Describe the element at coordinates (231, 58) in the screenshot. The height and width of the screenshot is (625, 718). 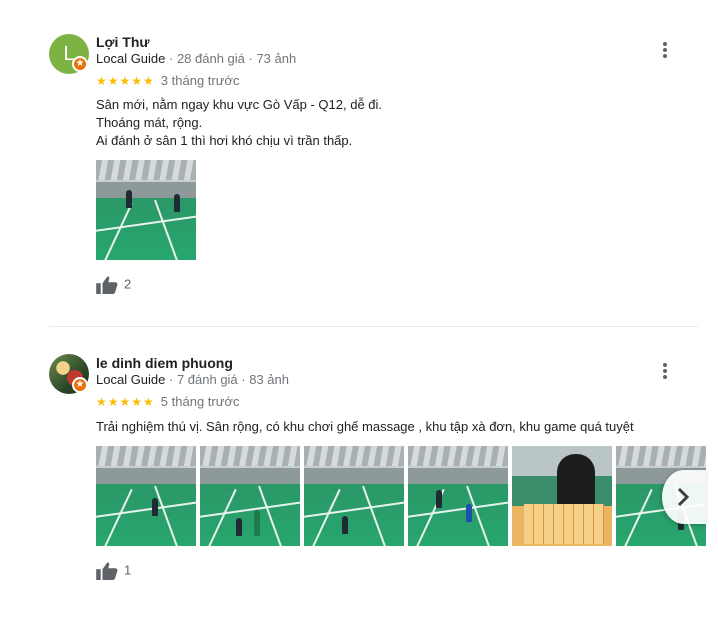
I see `reviewer-stats: · 28 đánh giá · 73 ảnh` at that location.